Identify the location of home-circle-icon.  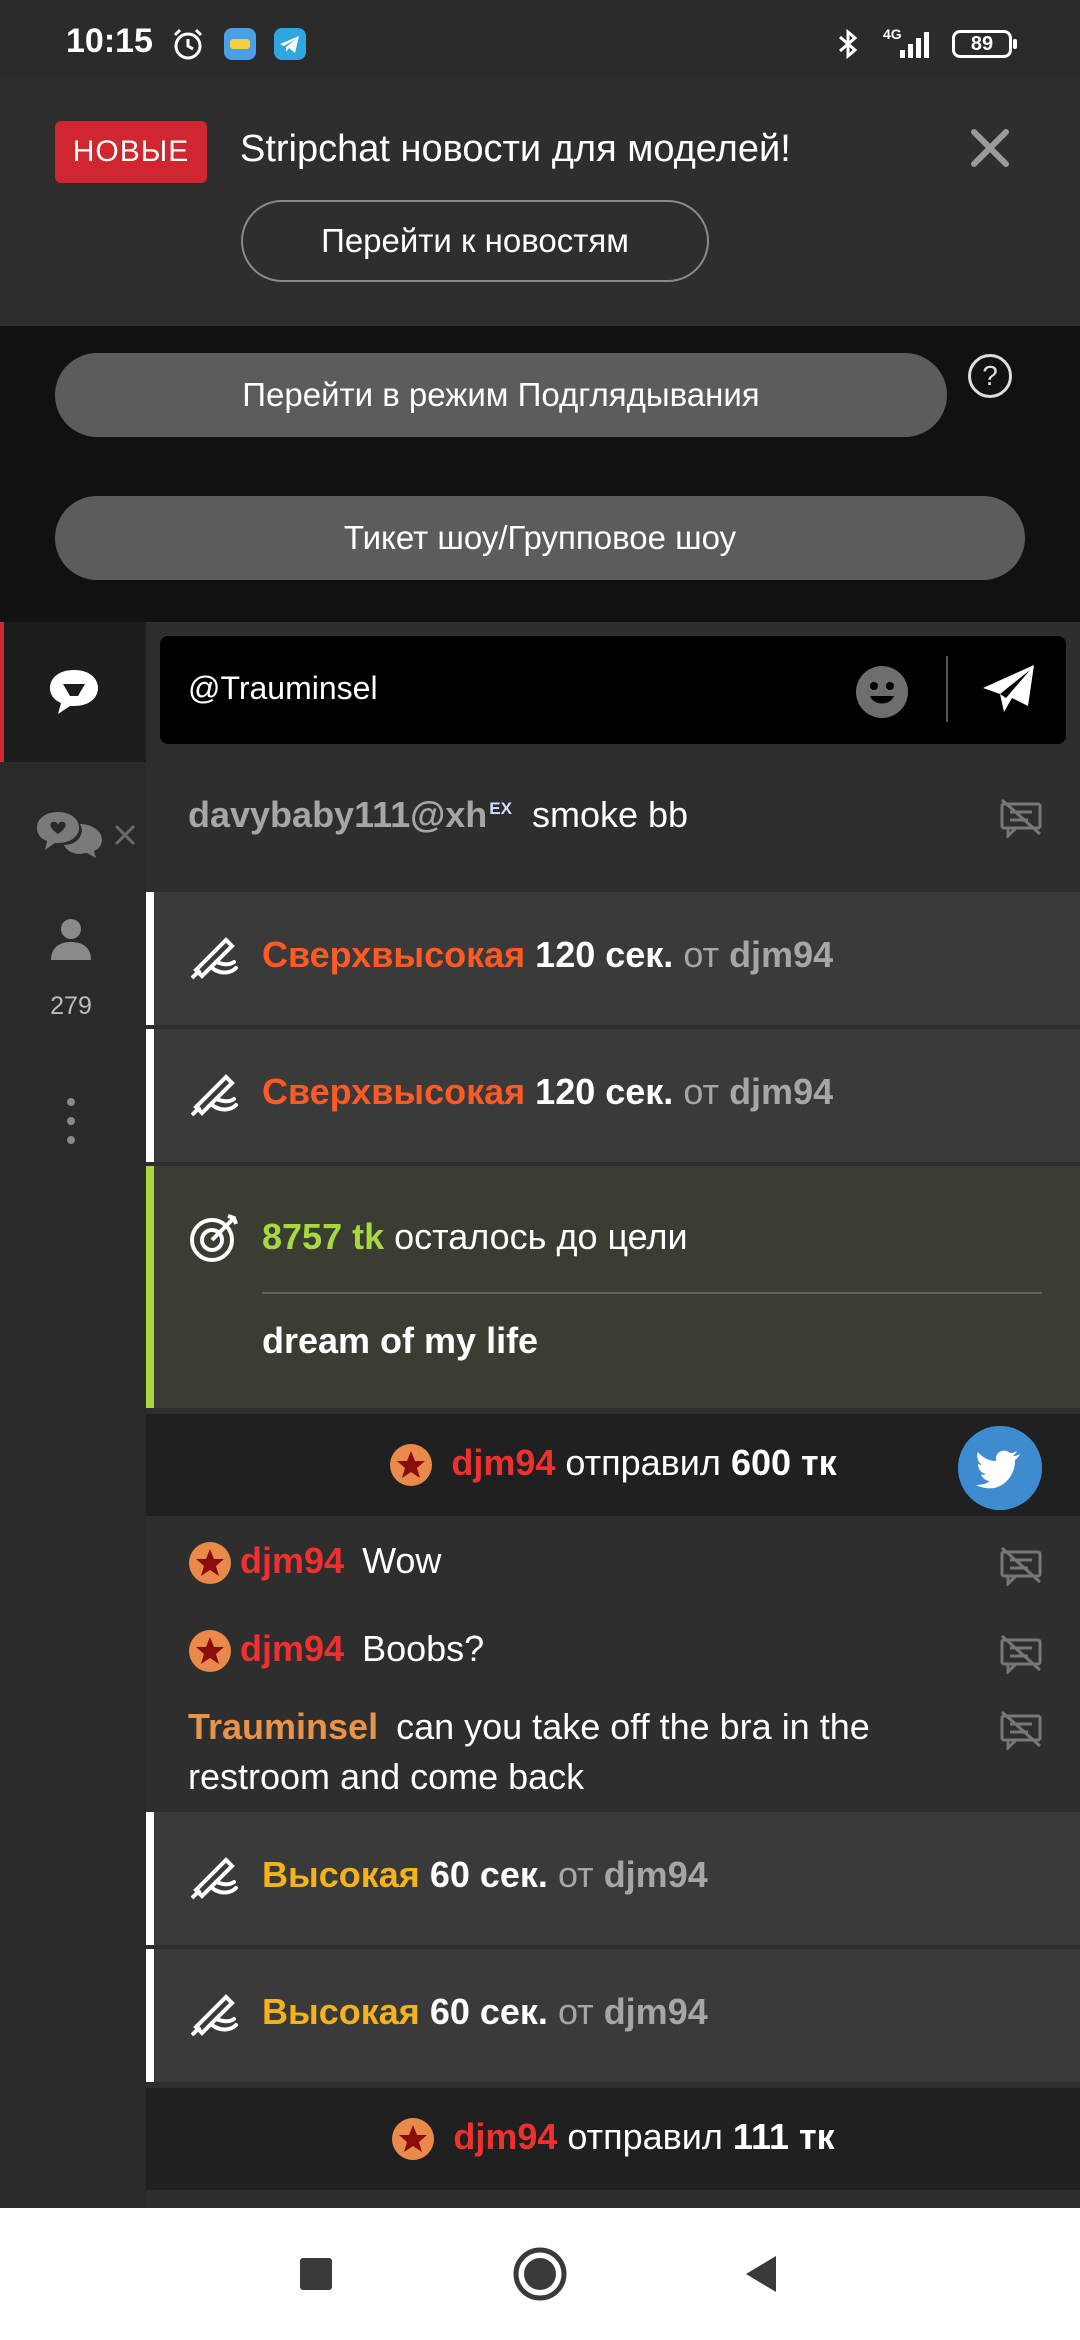
(540, 2274).